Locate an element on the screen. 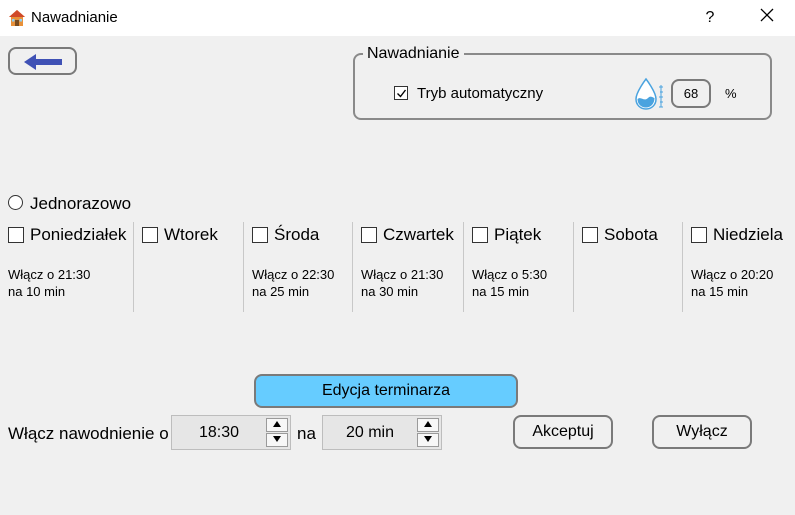 The width and height of the screenshot is (795, 515). for-label: na is located at coordinates (306, 433).